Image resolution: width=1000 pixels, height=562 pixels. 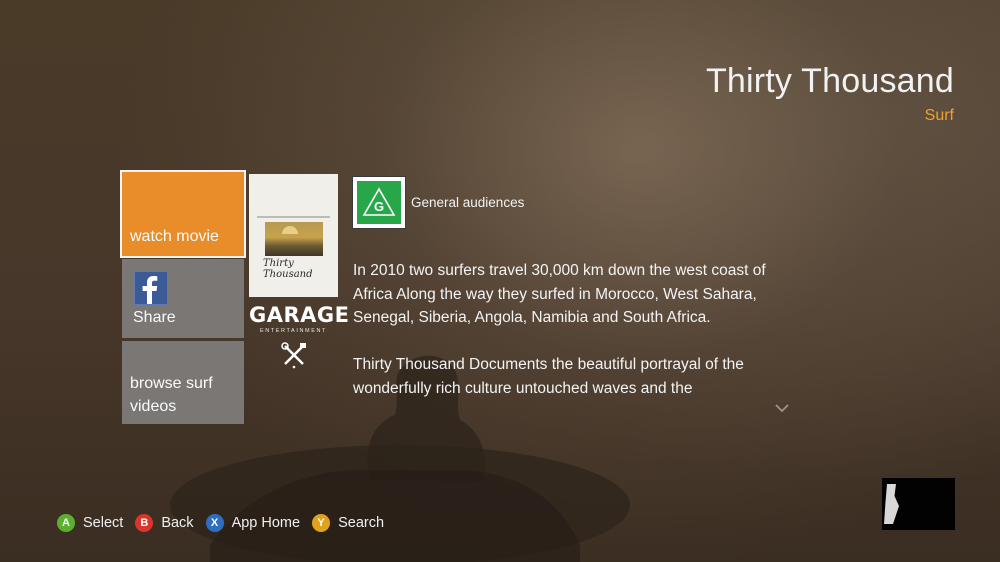 What do you see at coordinates (214, 523) in the screenshot?
I see `x-button-icon: X` at bounding box center [214, 523].